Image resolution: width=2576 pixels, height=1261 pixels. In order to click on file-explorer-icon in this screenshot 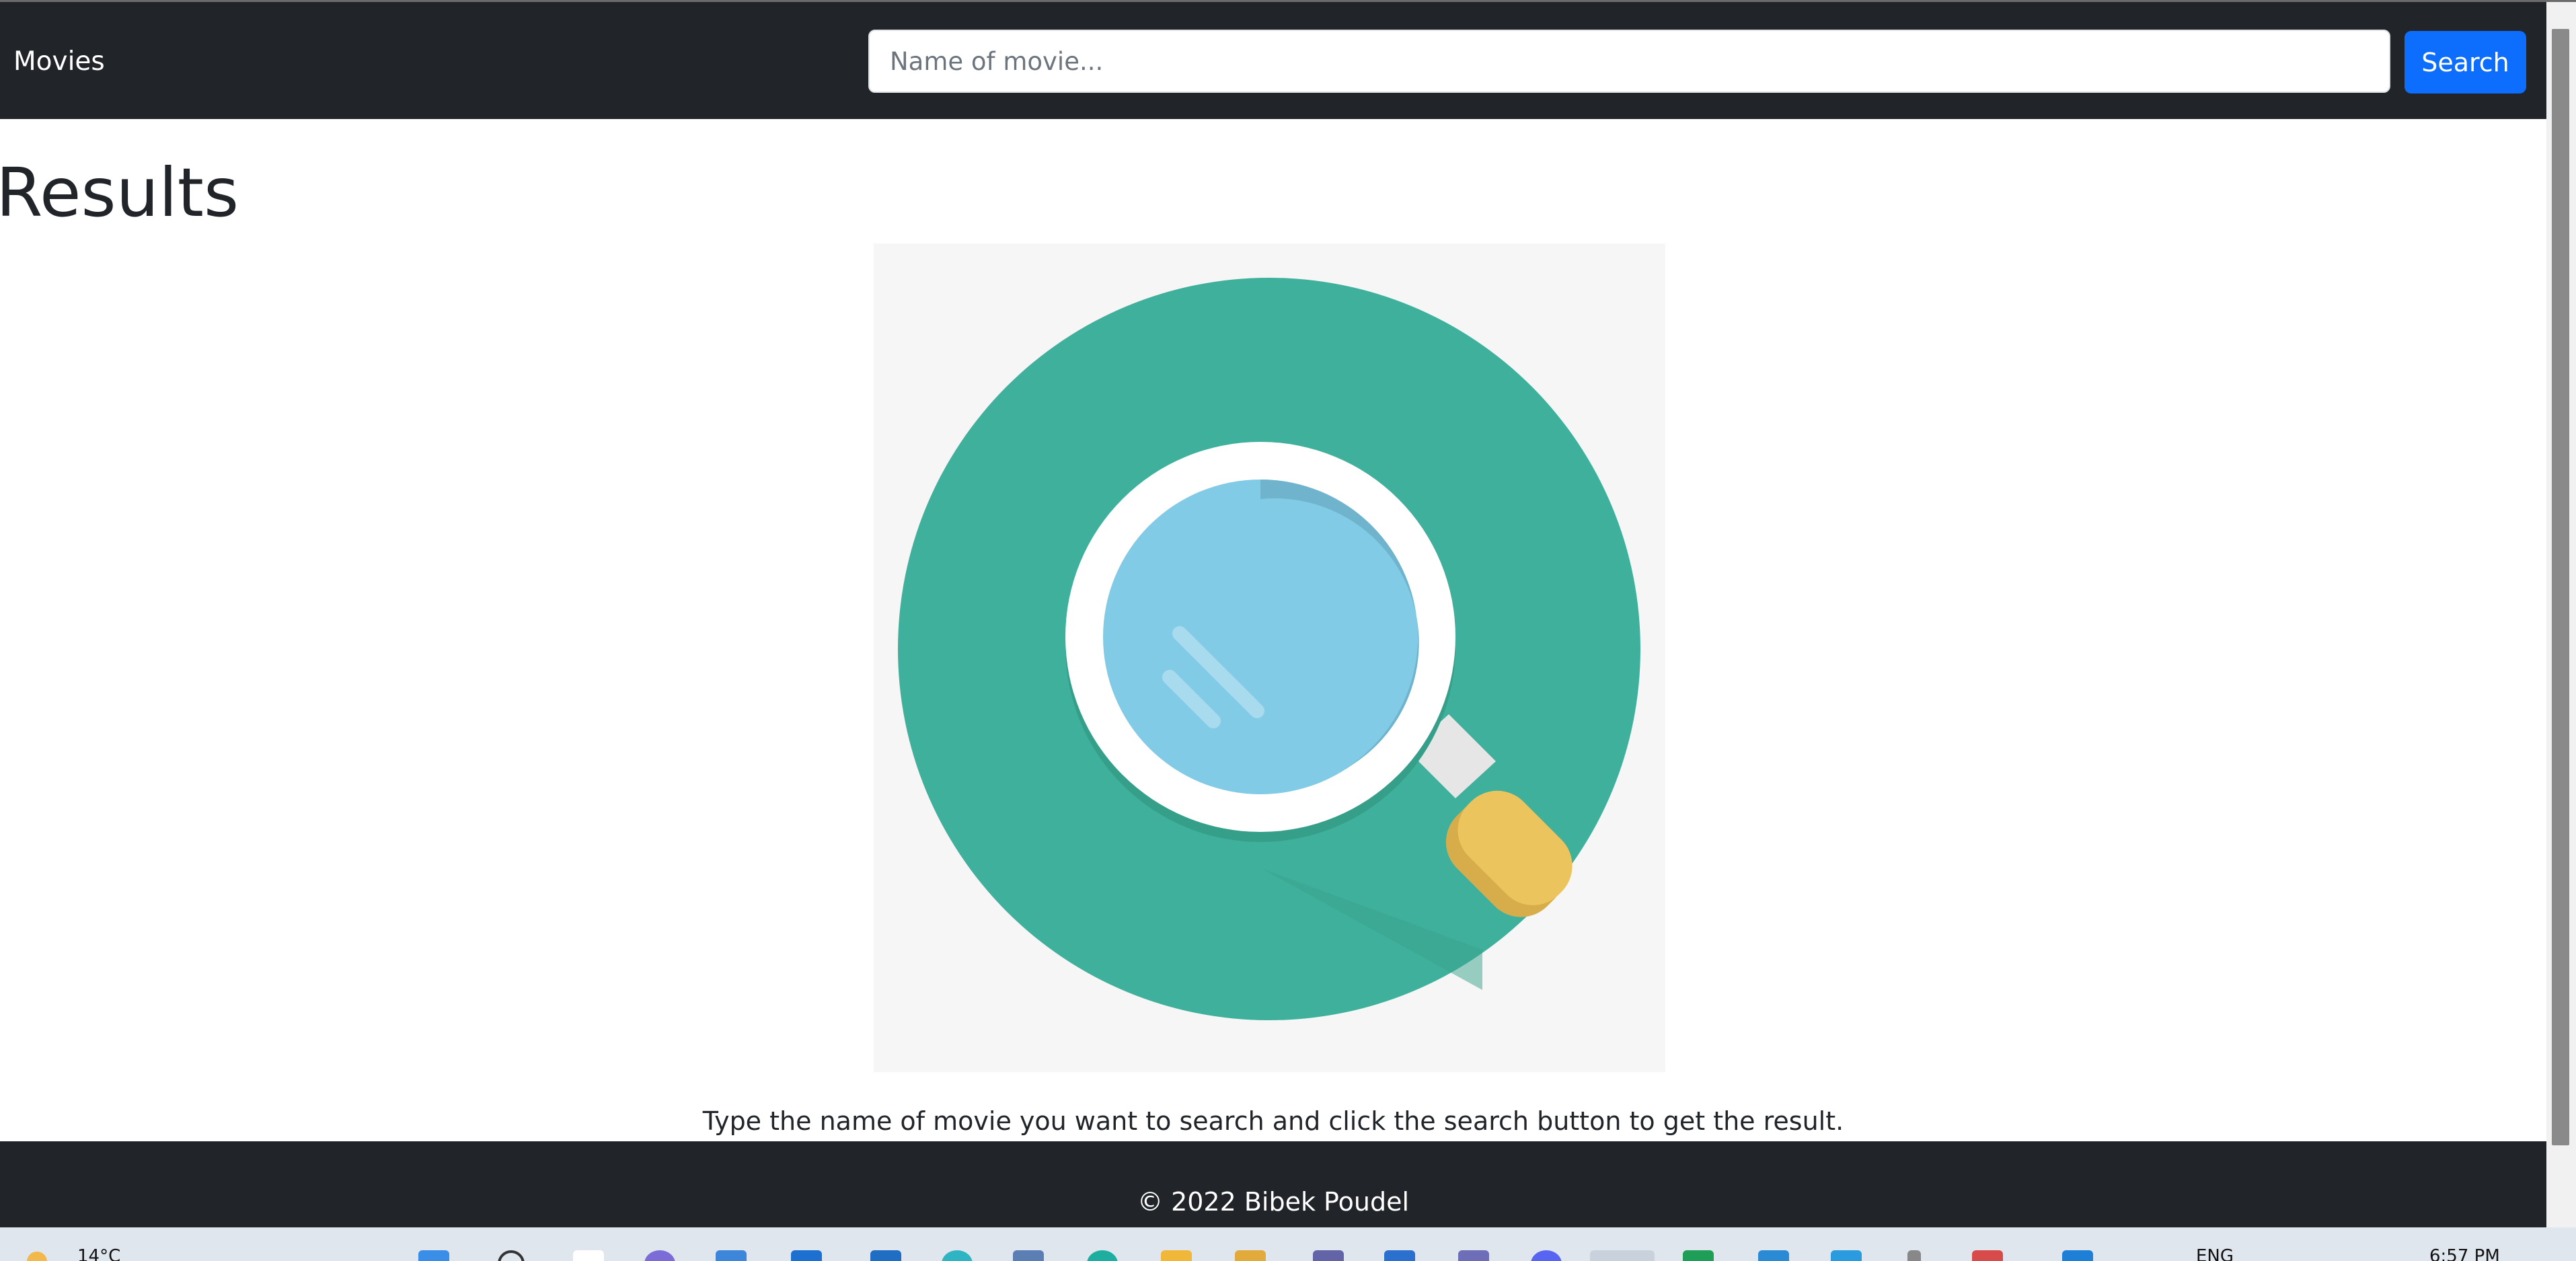, I will do `click(731, 1255)`.